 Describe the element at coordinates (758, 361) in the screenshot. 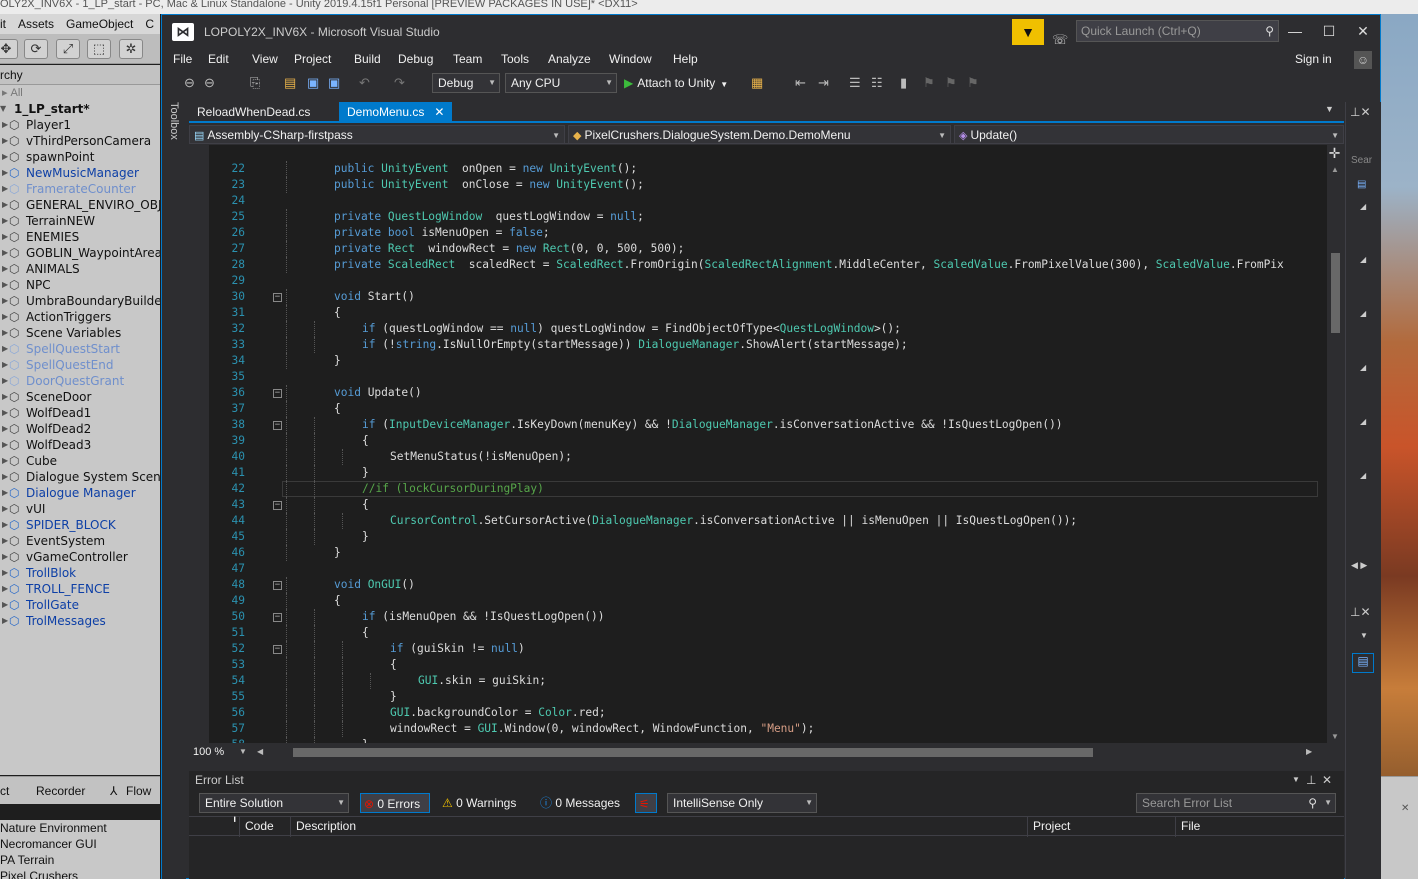

I see `code-line: 34}` at that location.